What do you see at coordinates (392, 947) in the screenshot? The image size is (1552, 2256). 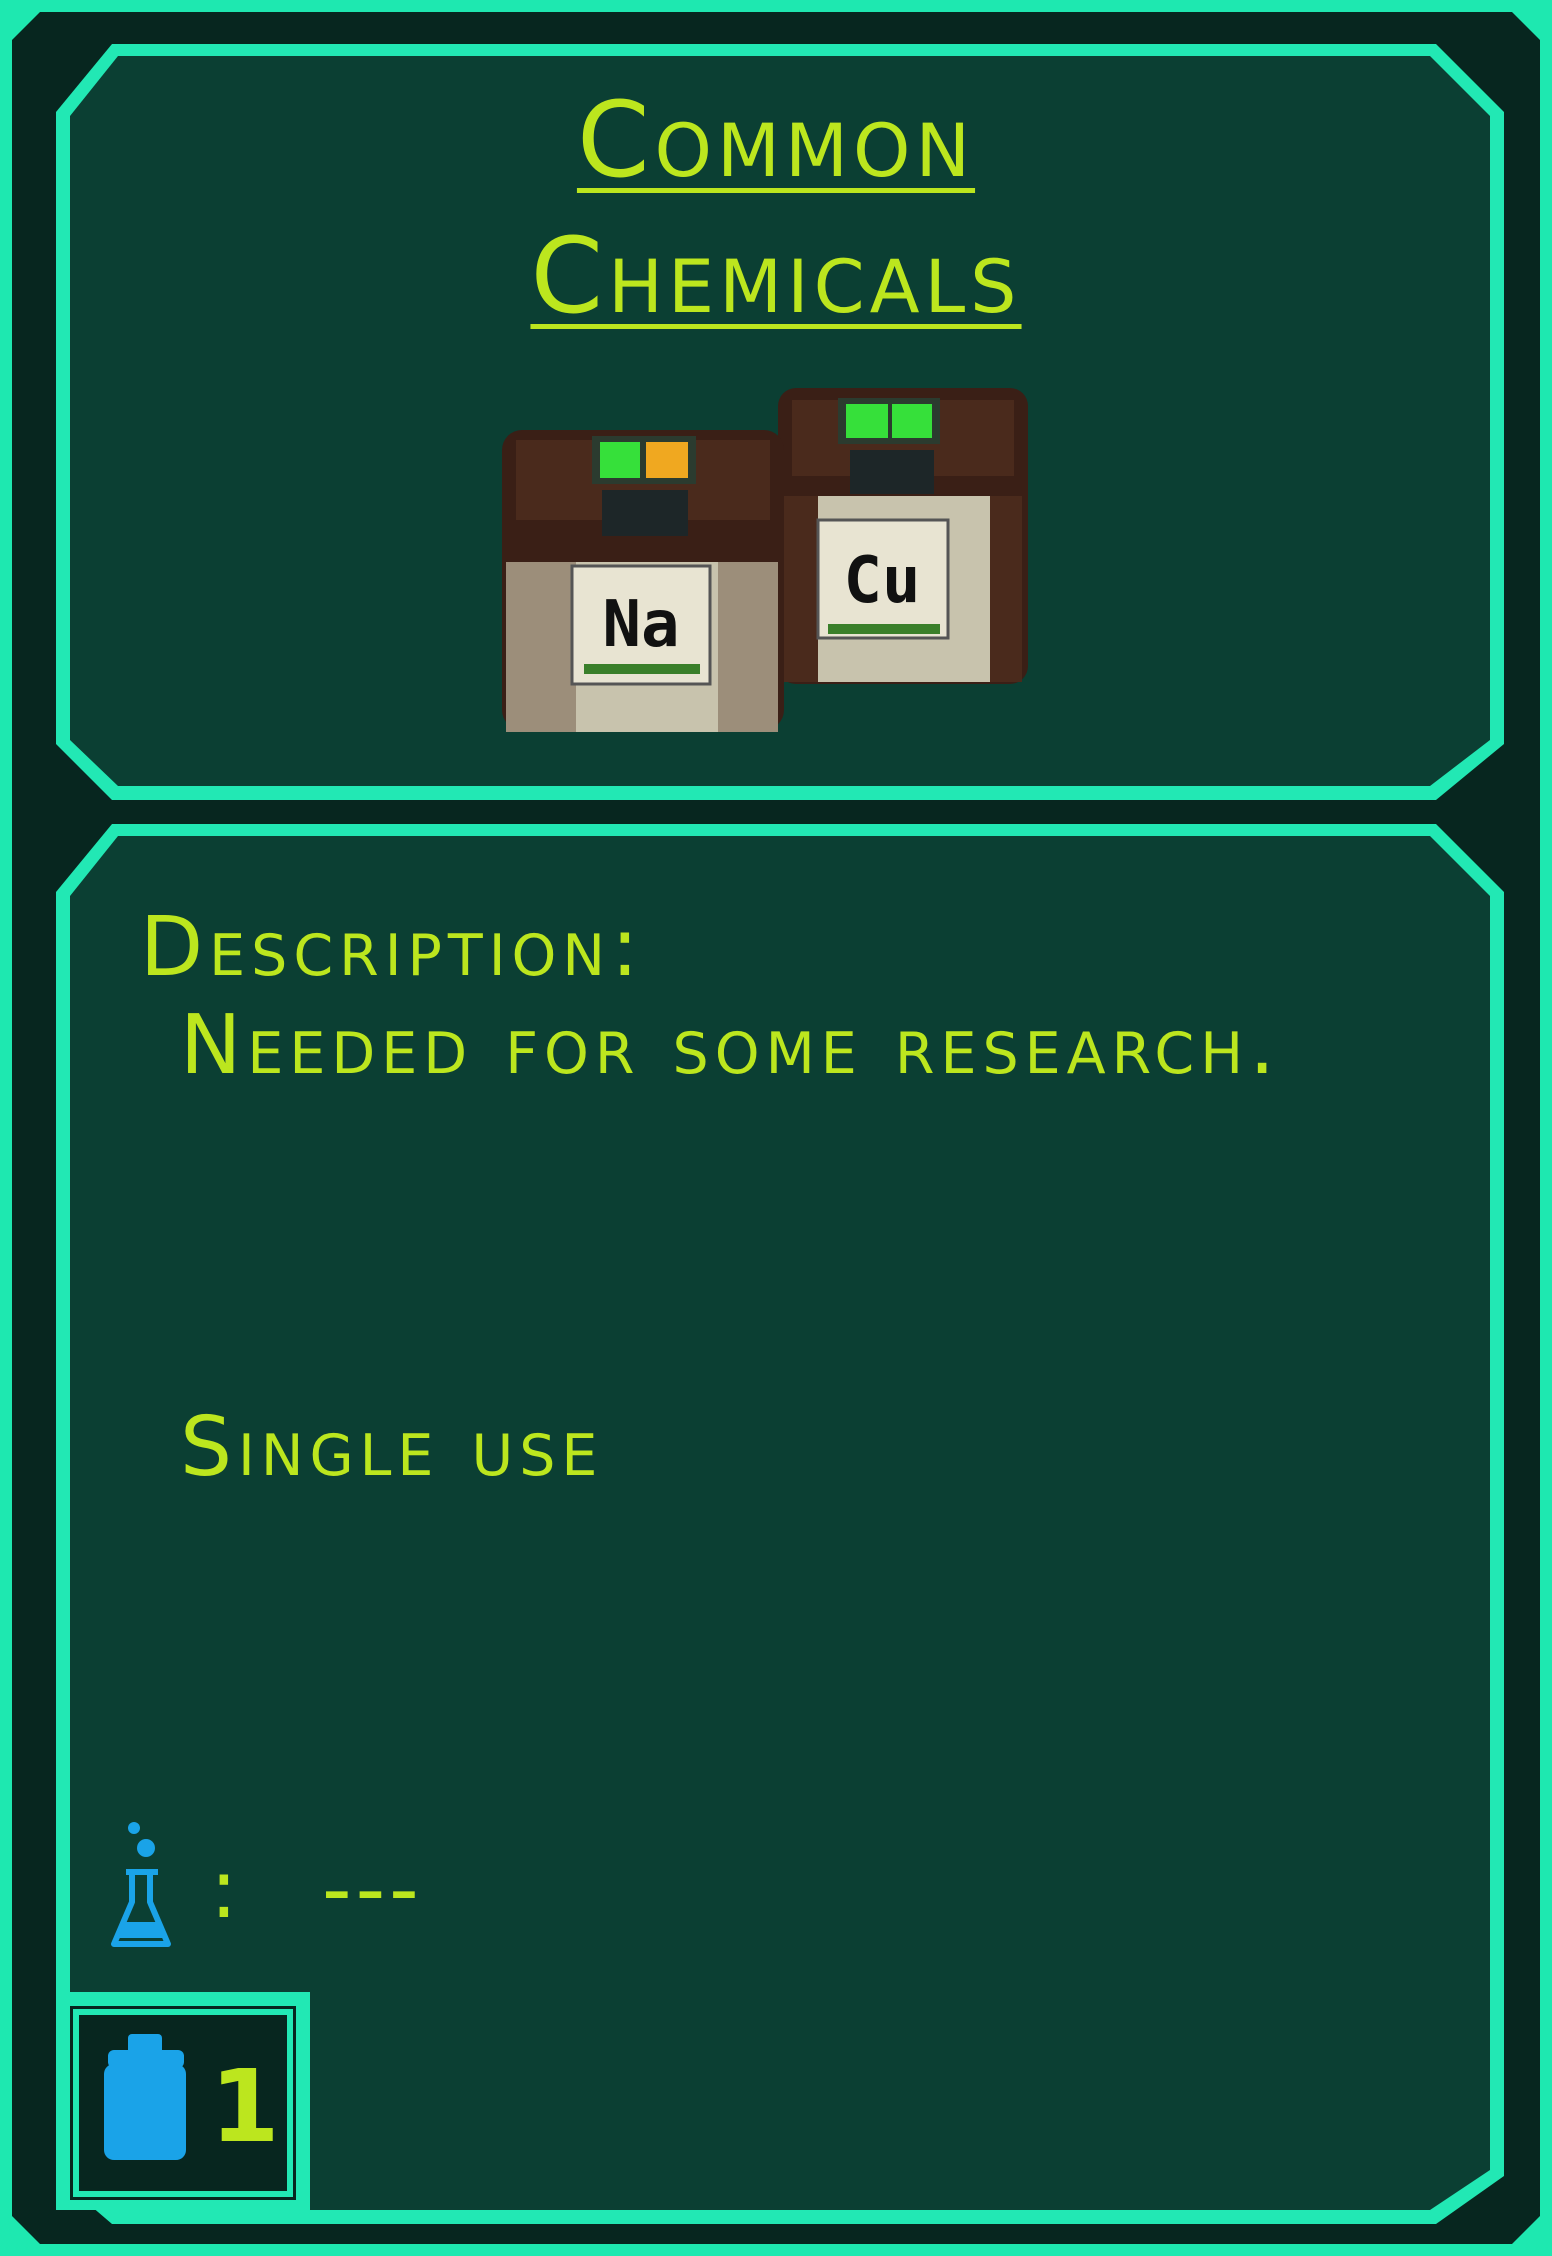 I see `description-label: Description:` at bounding box center [392, 947].